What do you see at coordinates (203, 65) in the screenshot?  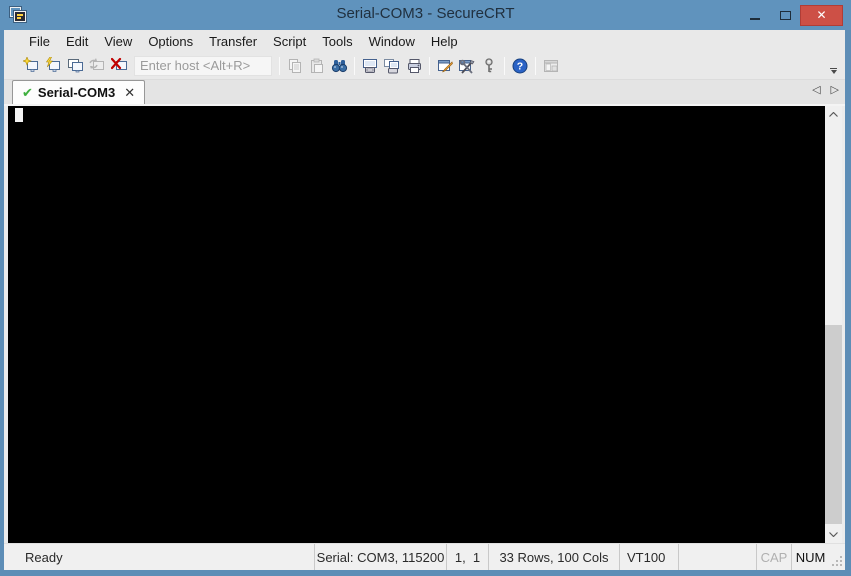 I see `host-input` at bounding box center [203, 65].